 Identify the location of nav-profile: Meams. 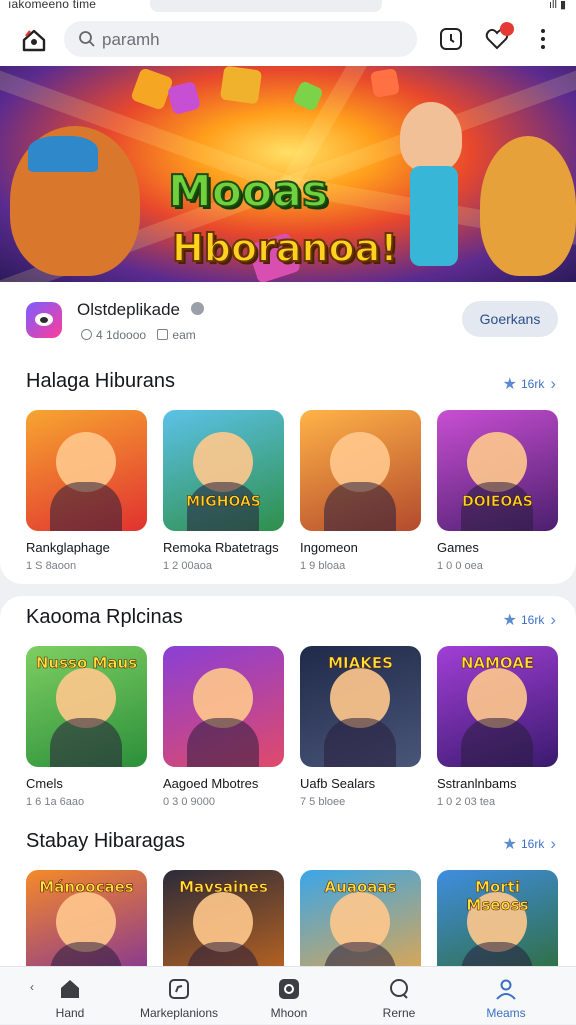
(506, 996).